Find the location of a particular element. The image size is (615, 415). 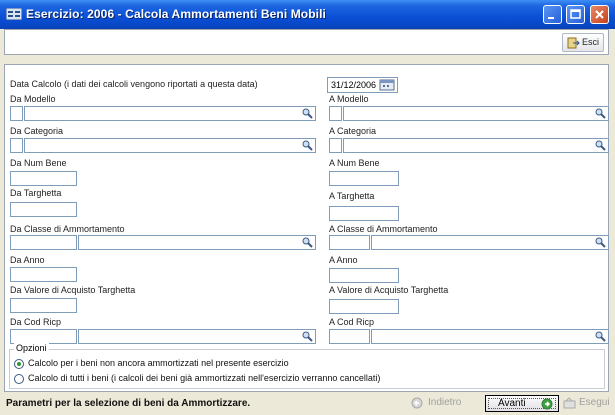

da-categoria-input is located at coordinates (170, 145).